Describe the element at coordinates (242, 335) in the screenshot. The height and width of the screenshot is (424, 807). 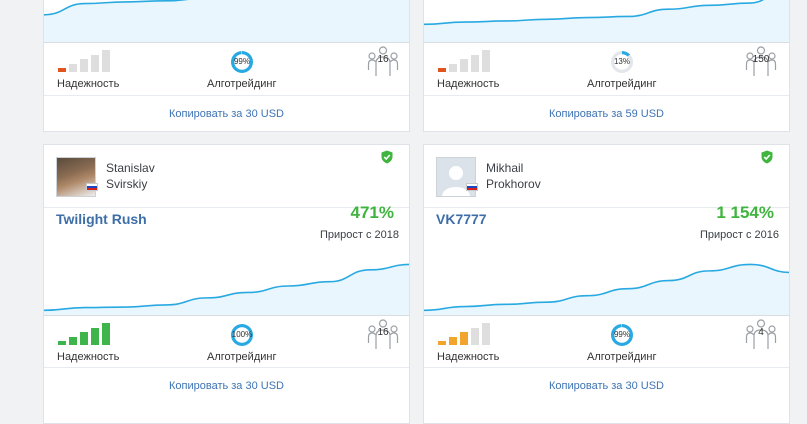
I see `algotrading-indicator: 100%` at that location.